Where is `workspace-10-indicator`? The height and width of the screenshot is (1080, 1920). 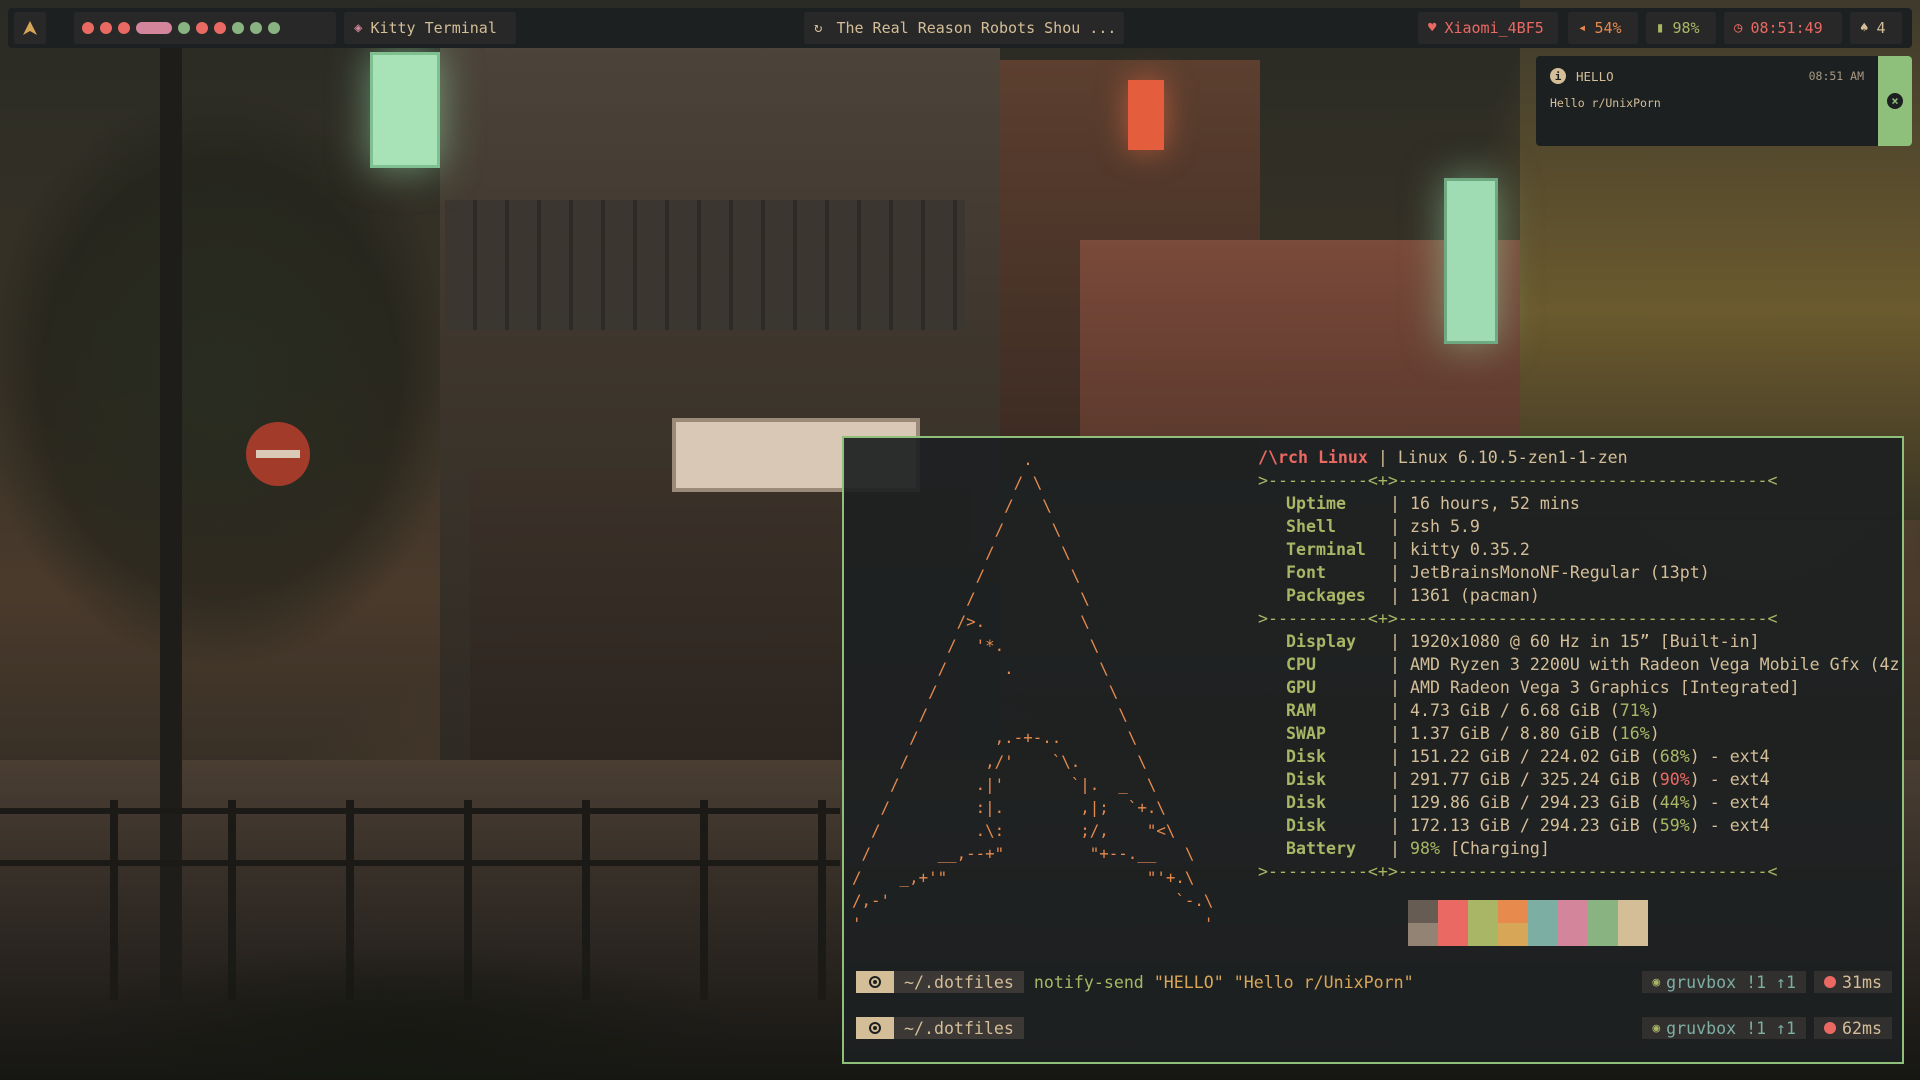 workspace-10-indicator is located at coordinates (274, 28).